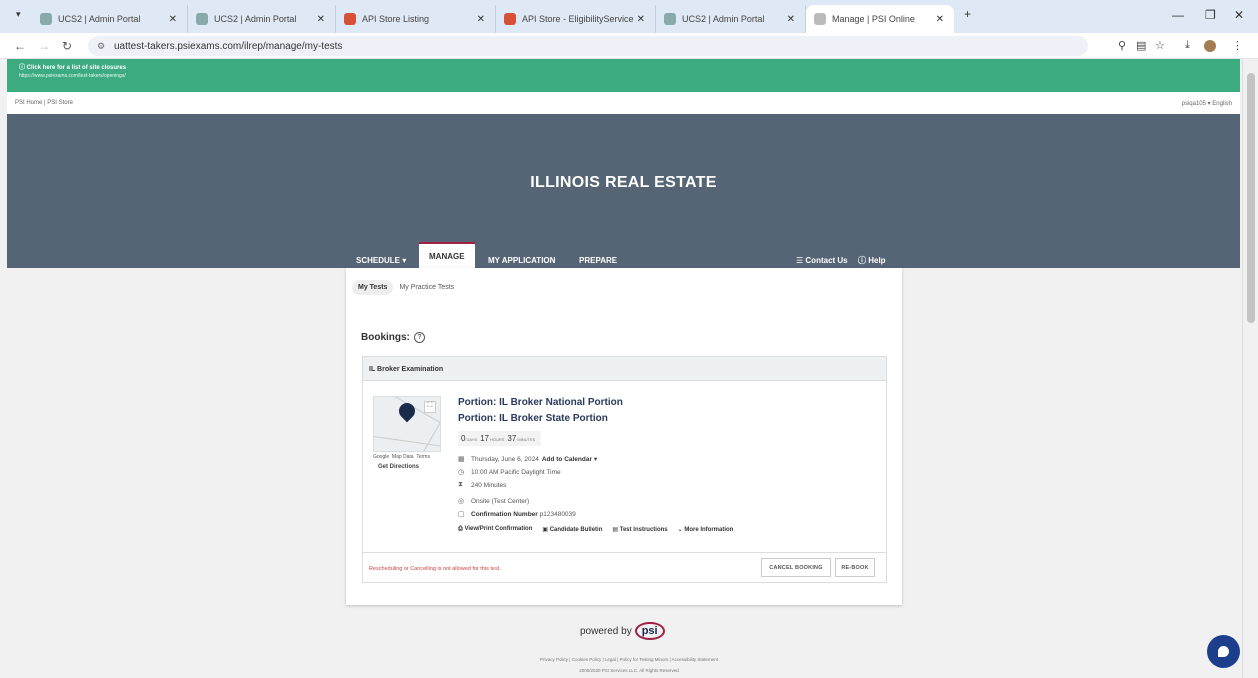 The image size is (1258, 678). What do you see at coordinates (461, 501) in the screenshot?
I see `location-icon: ◎` at bounding box center [461, 501].